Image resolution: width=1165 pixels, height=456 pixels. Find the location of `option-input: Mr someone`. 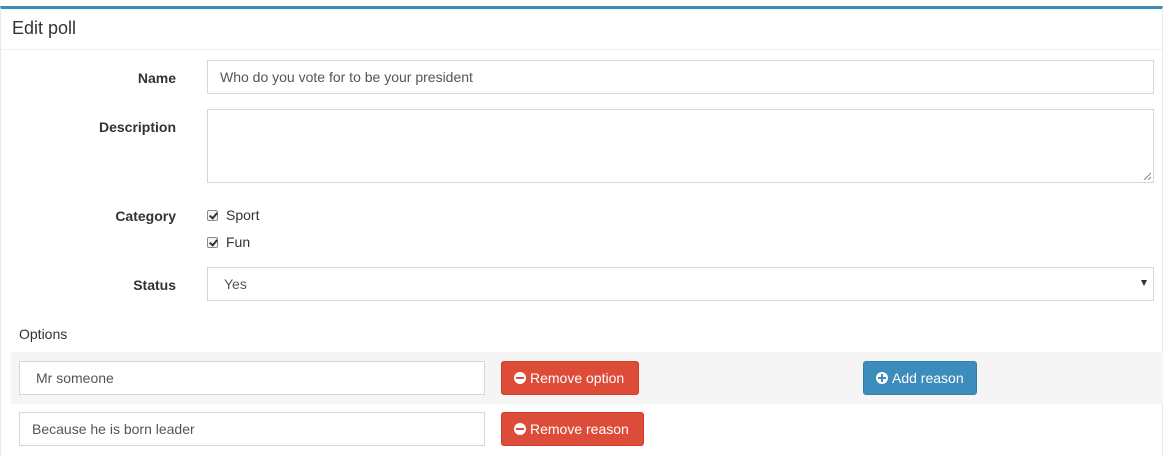

option-input: Mr someone is located at coordinates (252, 378).